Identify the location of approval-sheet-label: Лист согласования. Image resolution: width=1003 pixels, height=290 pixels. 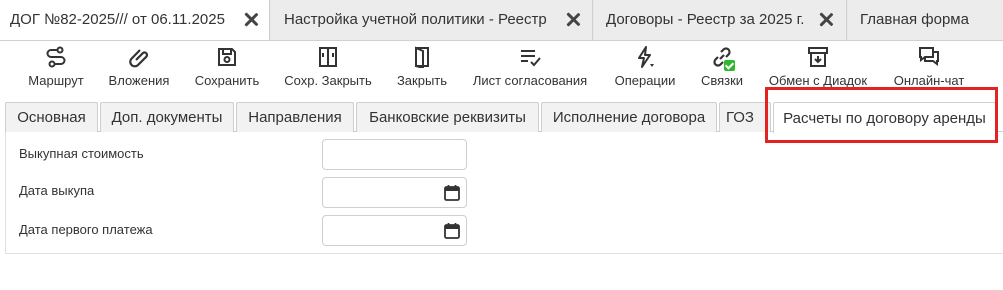
(530, 80).